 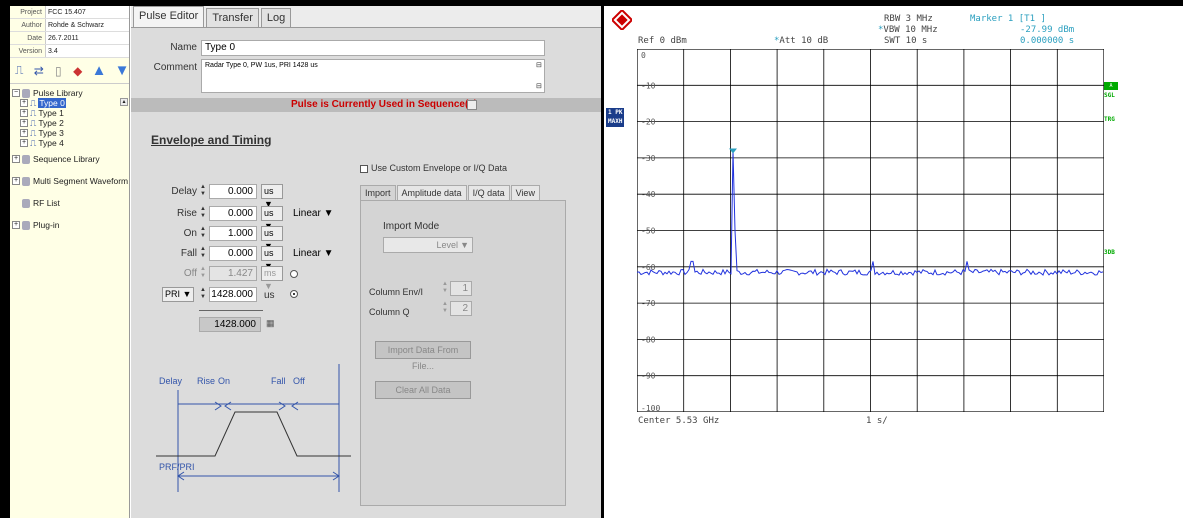 I want to click on meta-key: Author, so click(x=31, y=25).